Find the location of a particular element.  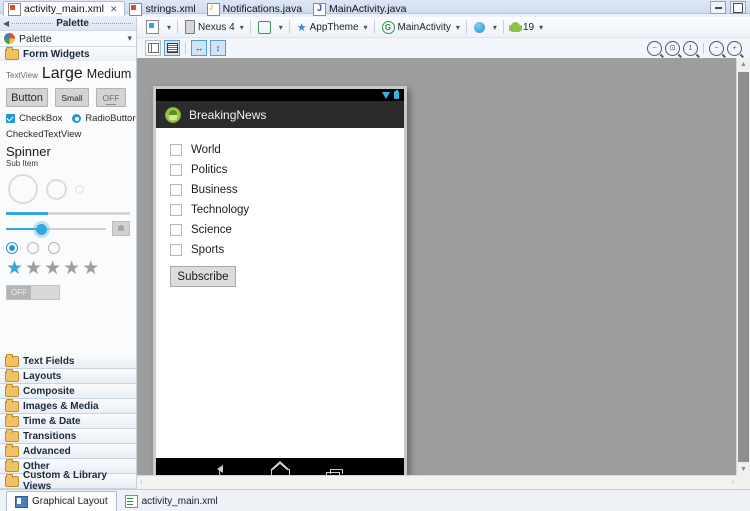

palette-item-checkbox: CheckBox is located at coordinates (40, 118).